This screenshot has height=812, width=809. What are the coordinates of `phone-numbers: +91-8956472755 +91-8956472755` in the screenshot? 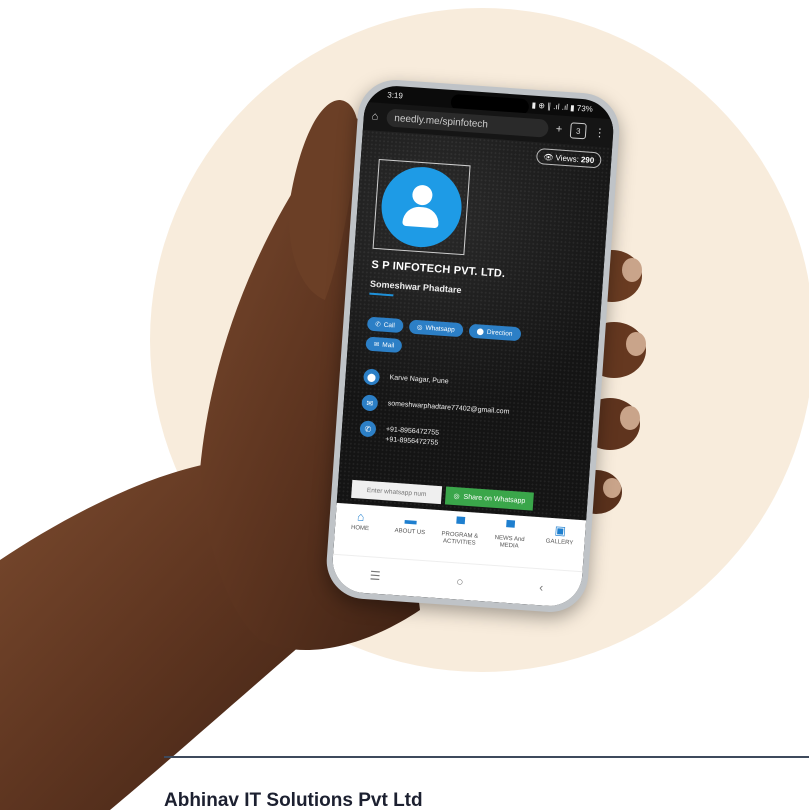 It's located at (412, 435).